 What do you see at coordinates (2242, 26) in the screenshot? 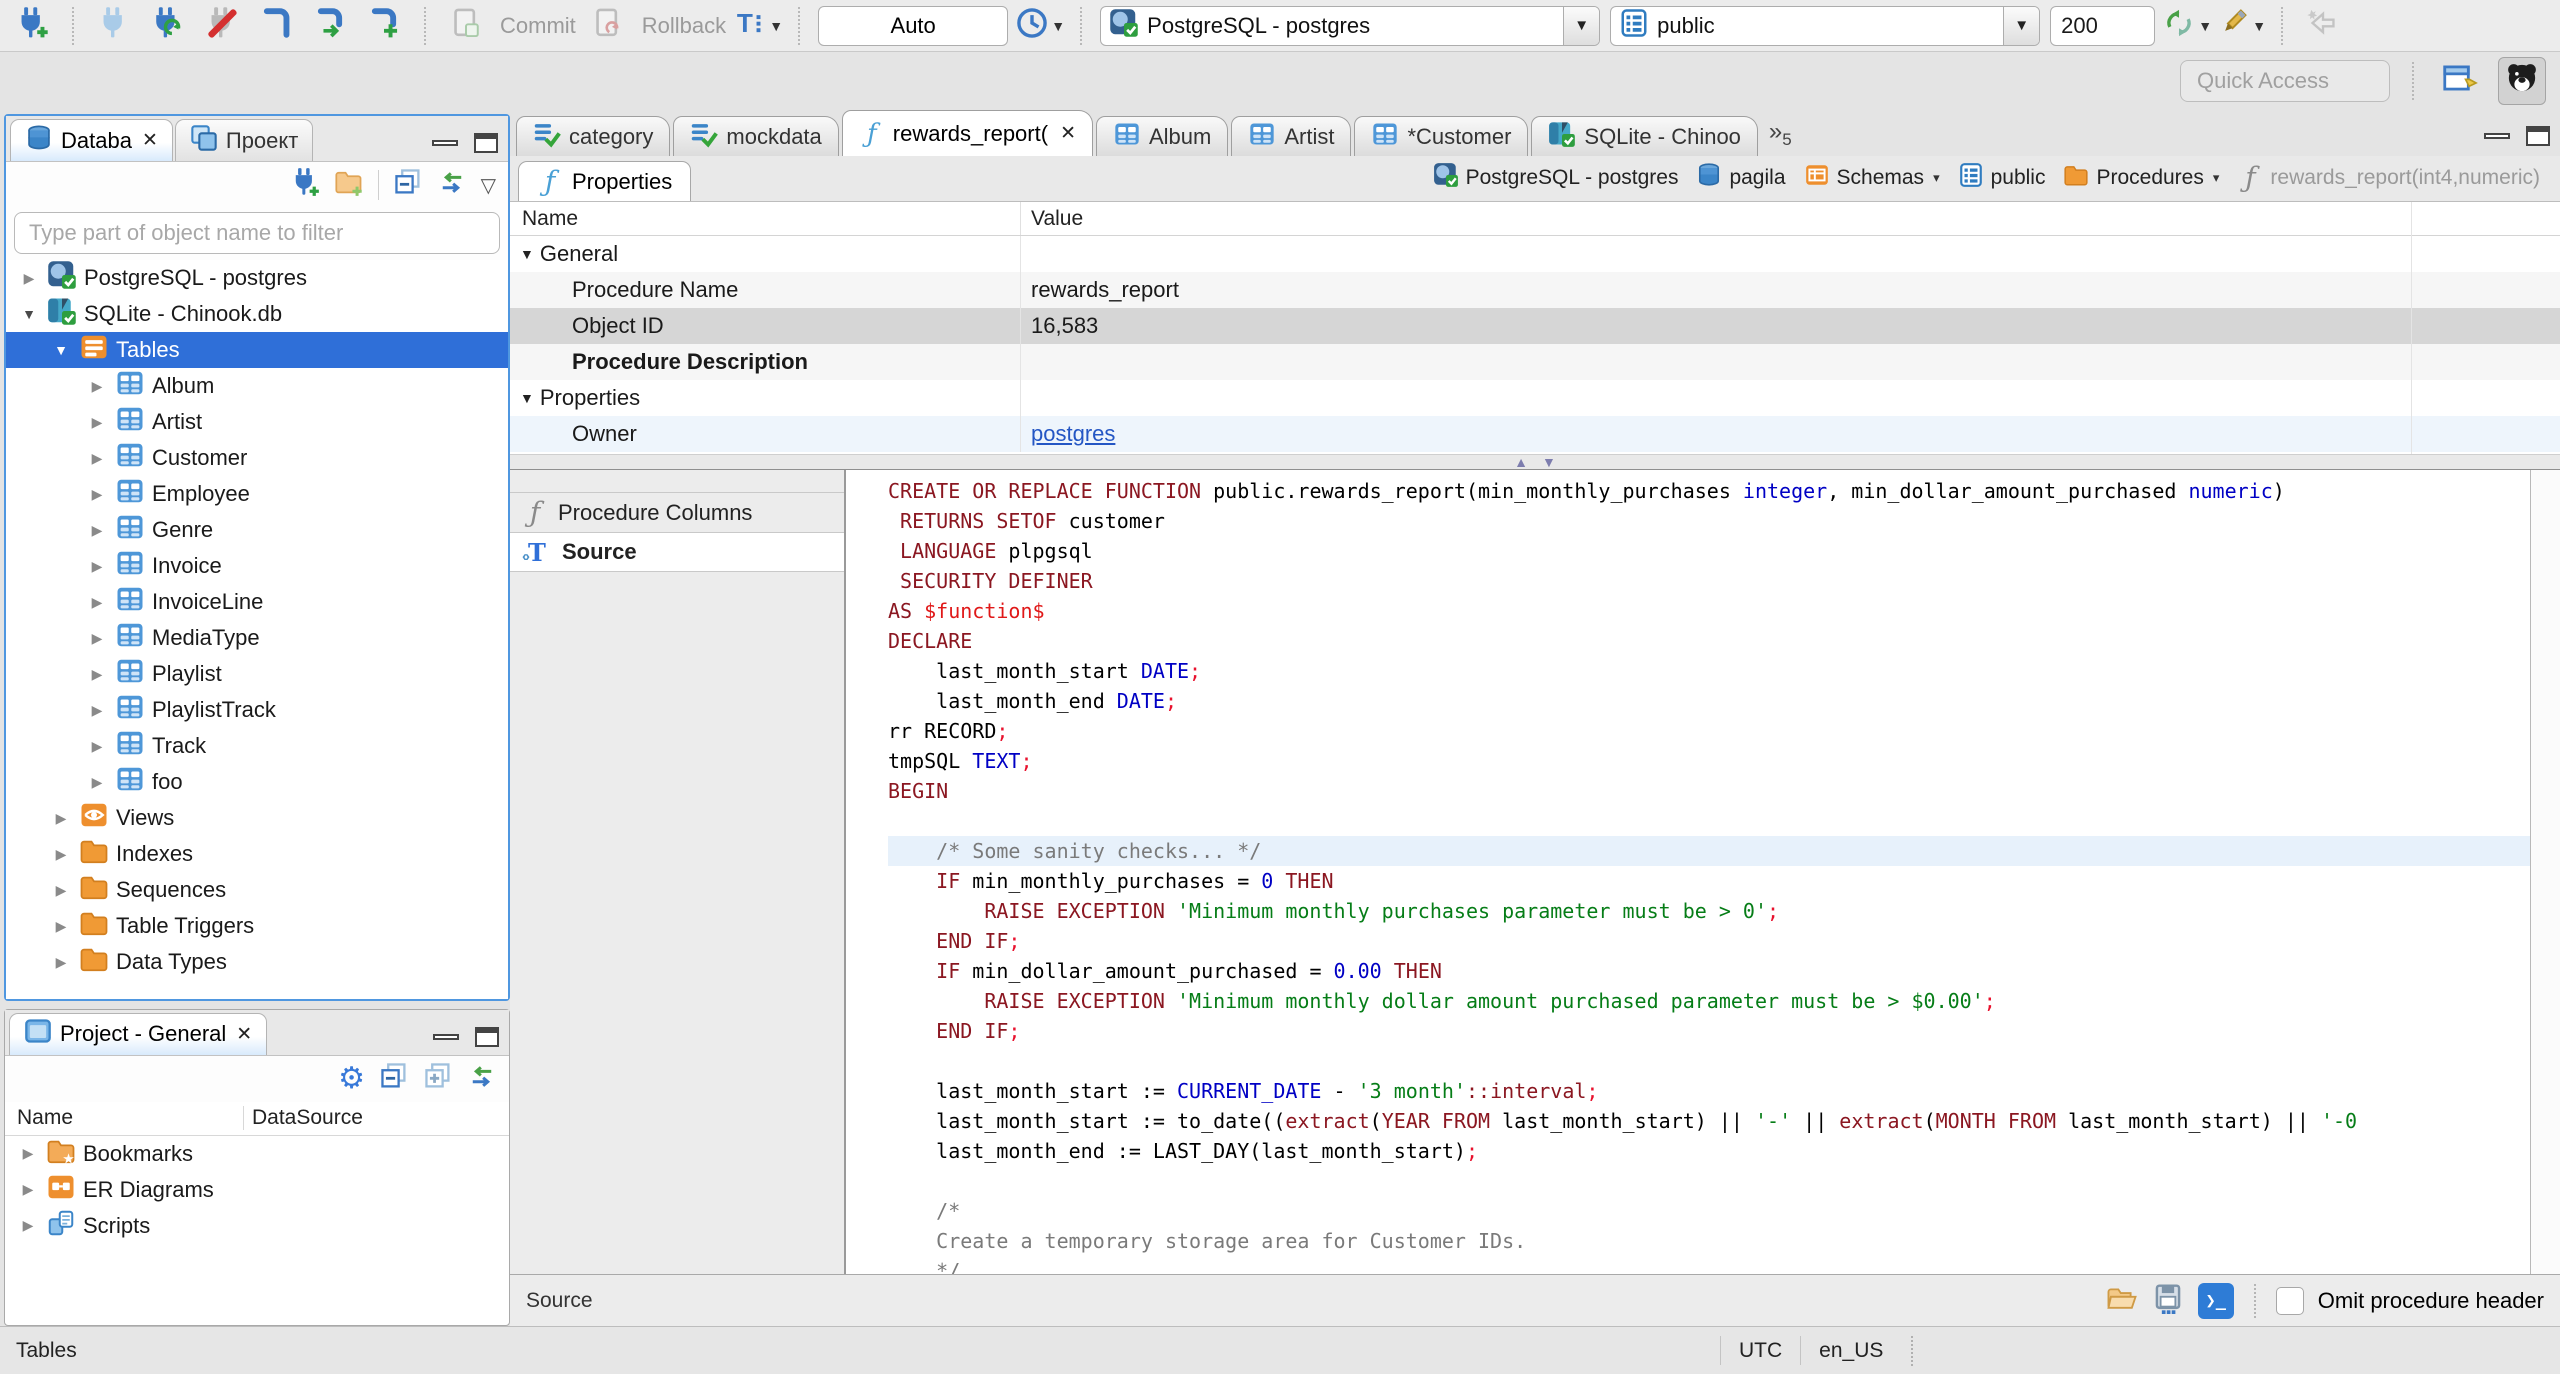
I see `edit-button: ▼` at bounding box center [2242, 26].